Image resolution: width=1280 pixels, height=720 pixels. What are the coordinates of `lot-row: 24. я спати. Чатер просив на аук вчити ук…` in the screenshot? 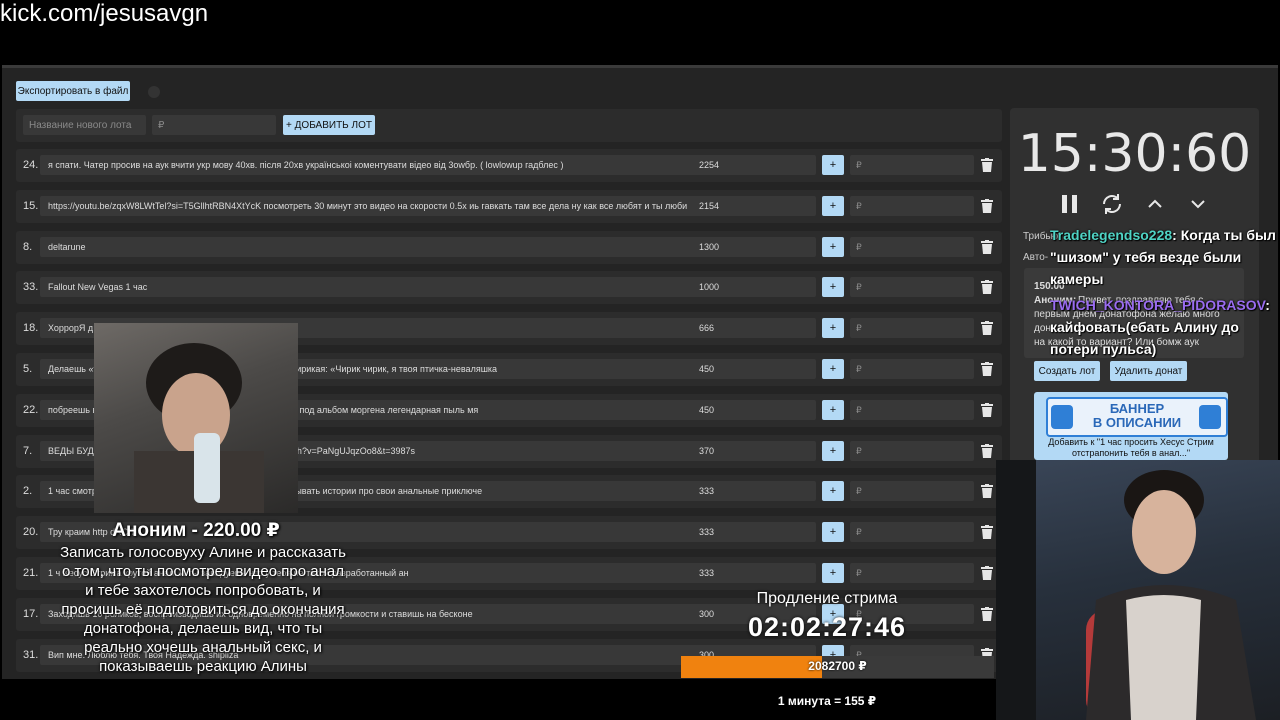 It's located at (509, 165).